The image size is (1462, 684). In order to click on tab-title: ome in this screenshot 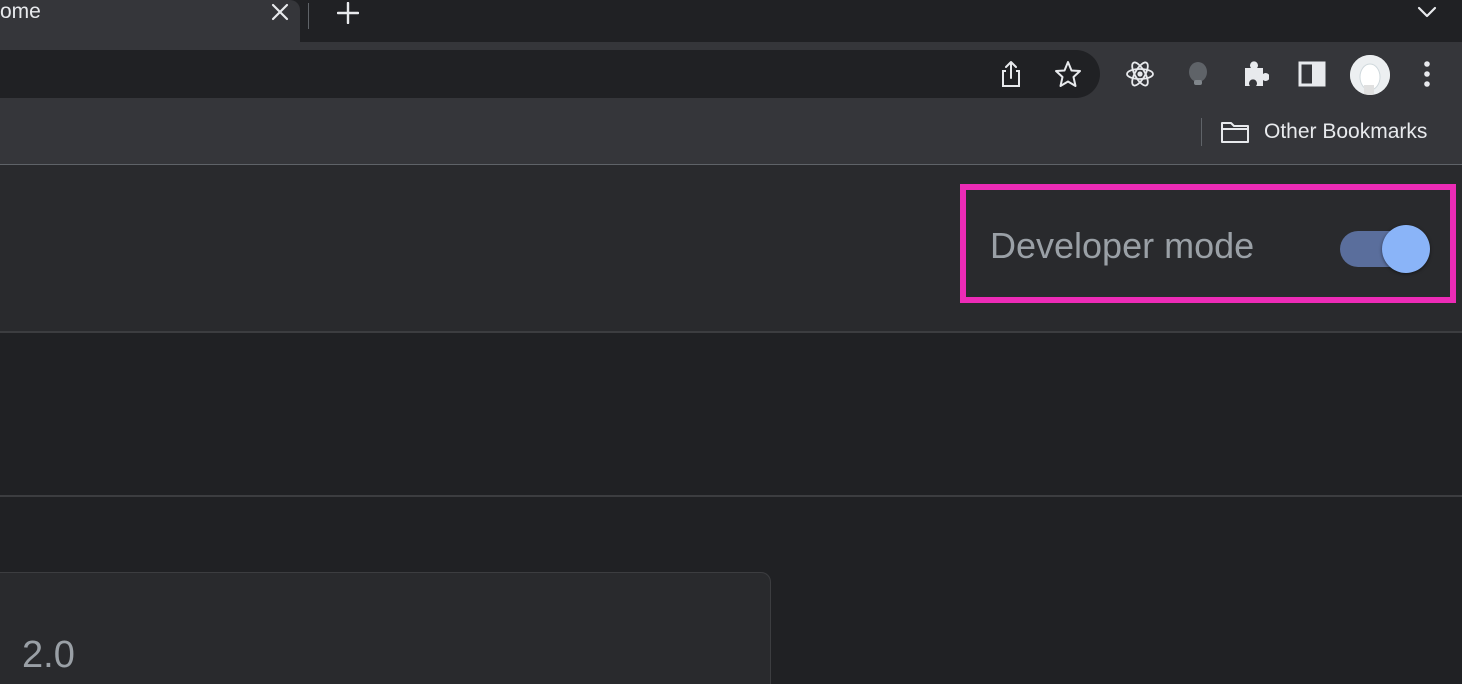, I will do `click(20, 11)`.